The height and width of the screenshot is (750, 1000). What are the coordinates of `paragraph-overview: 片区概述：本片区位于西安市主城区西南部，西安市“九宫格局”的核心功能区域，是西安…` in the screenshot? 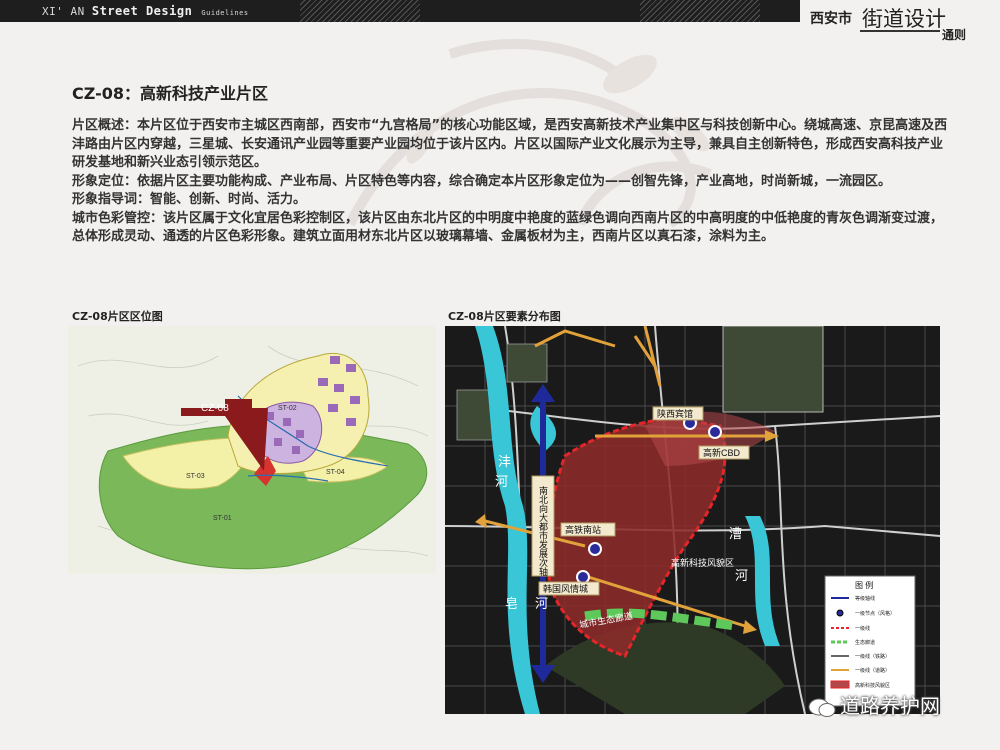 It's located at (510, 144).